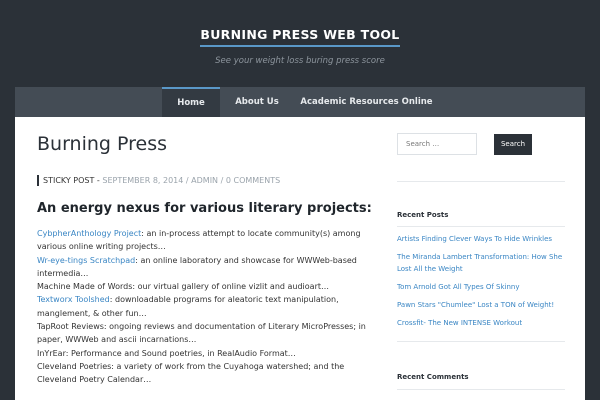 The width and height of the screenshot is (600, 400). Describe the element at coordinates (300, 61) in the screenshot. I see `site-tagline: See your weight loss buring press score` at that location.